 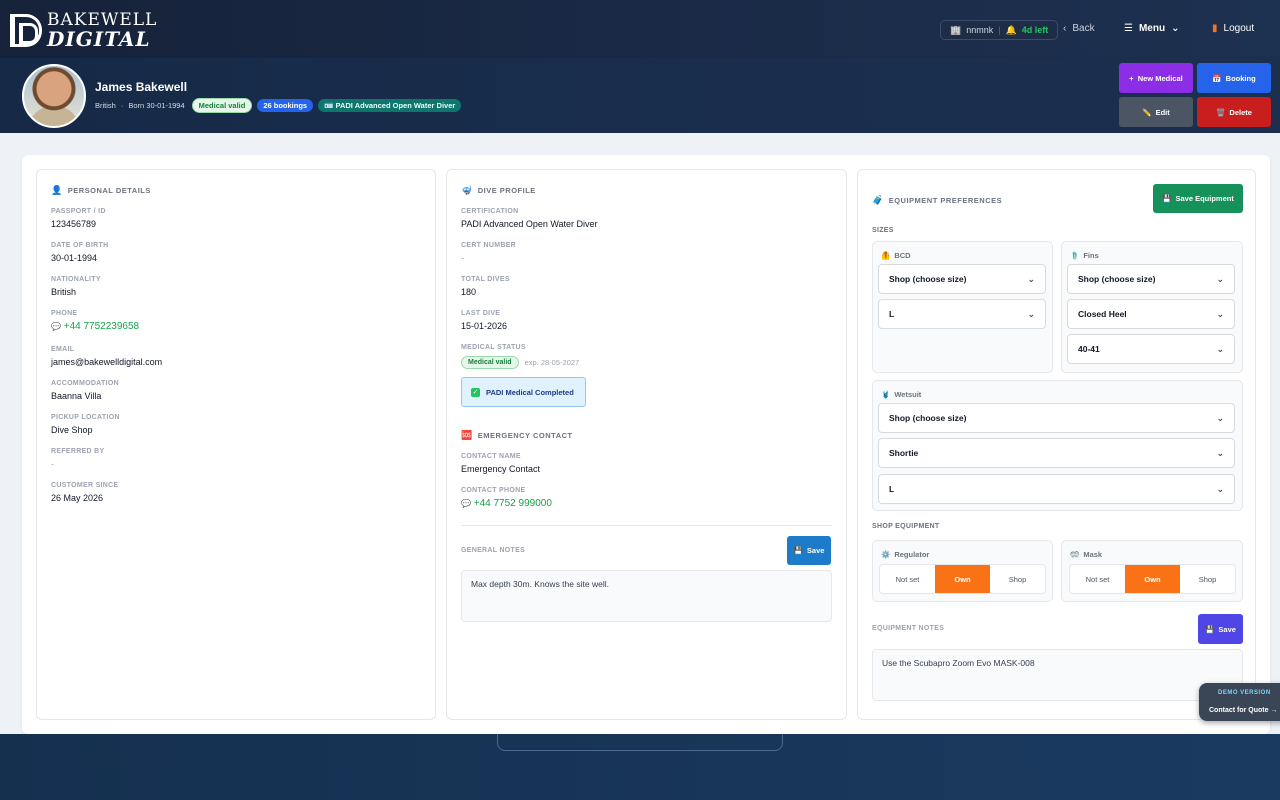 I want to click on fins-type-select: Closed Heel ⌄, so click(x=1151, y=314).